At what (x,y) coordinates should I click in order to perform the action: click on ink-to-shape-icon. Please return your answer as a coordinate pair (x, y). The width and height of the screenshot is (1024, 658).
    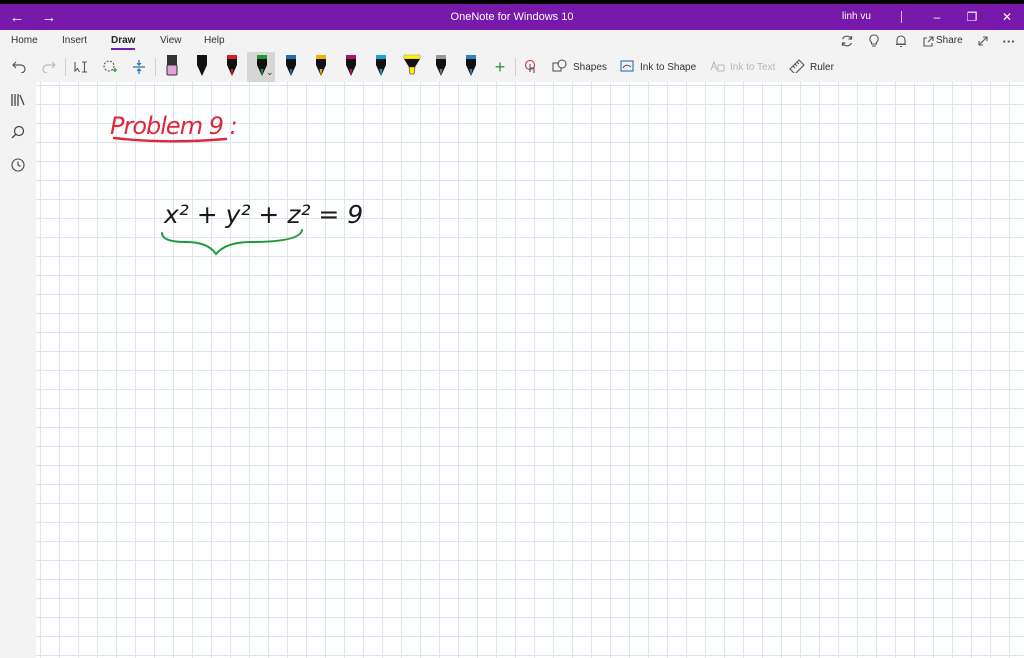
    Looking at the image, I should click on (627, 67).